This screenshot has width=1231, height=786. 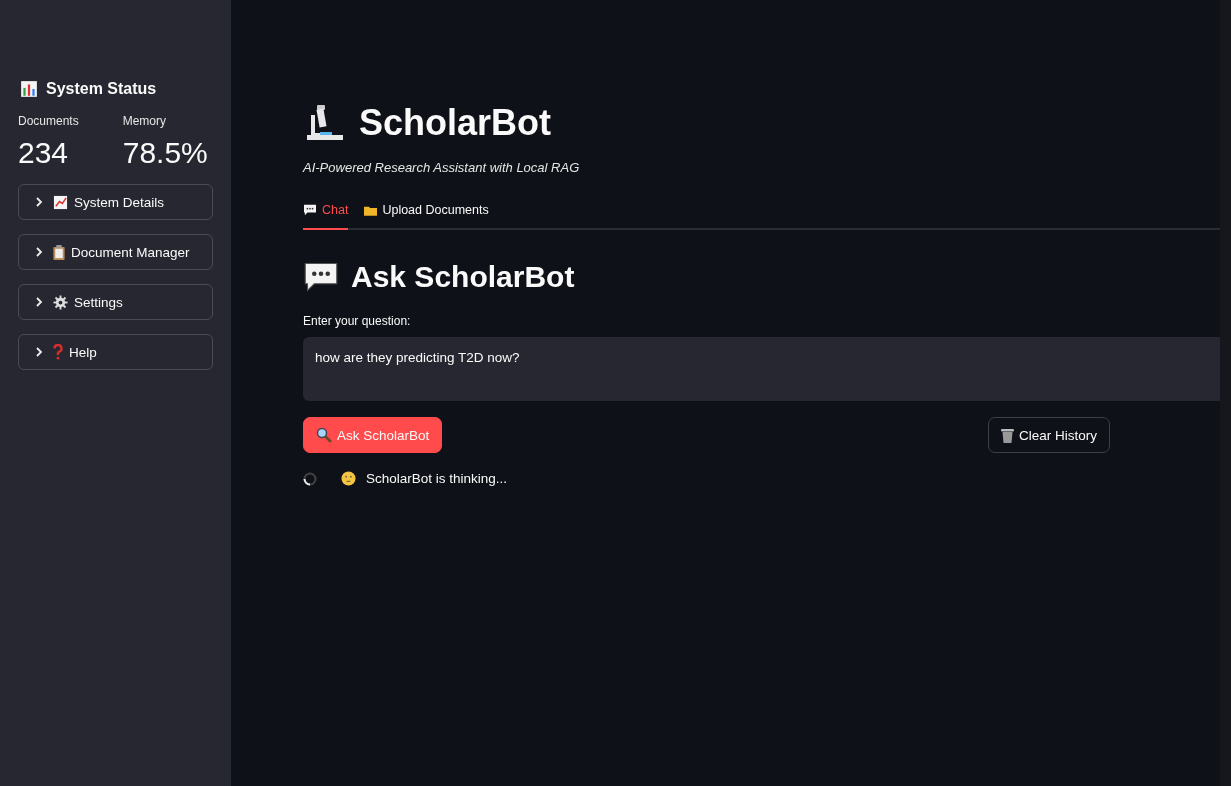 I want to click on question-mark-icon, so click(x=58, y=352).